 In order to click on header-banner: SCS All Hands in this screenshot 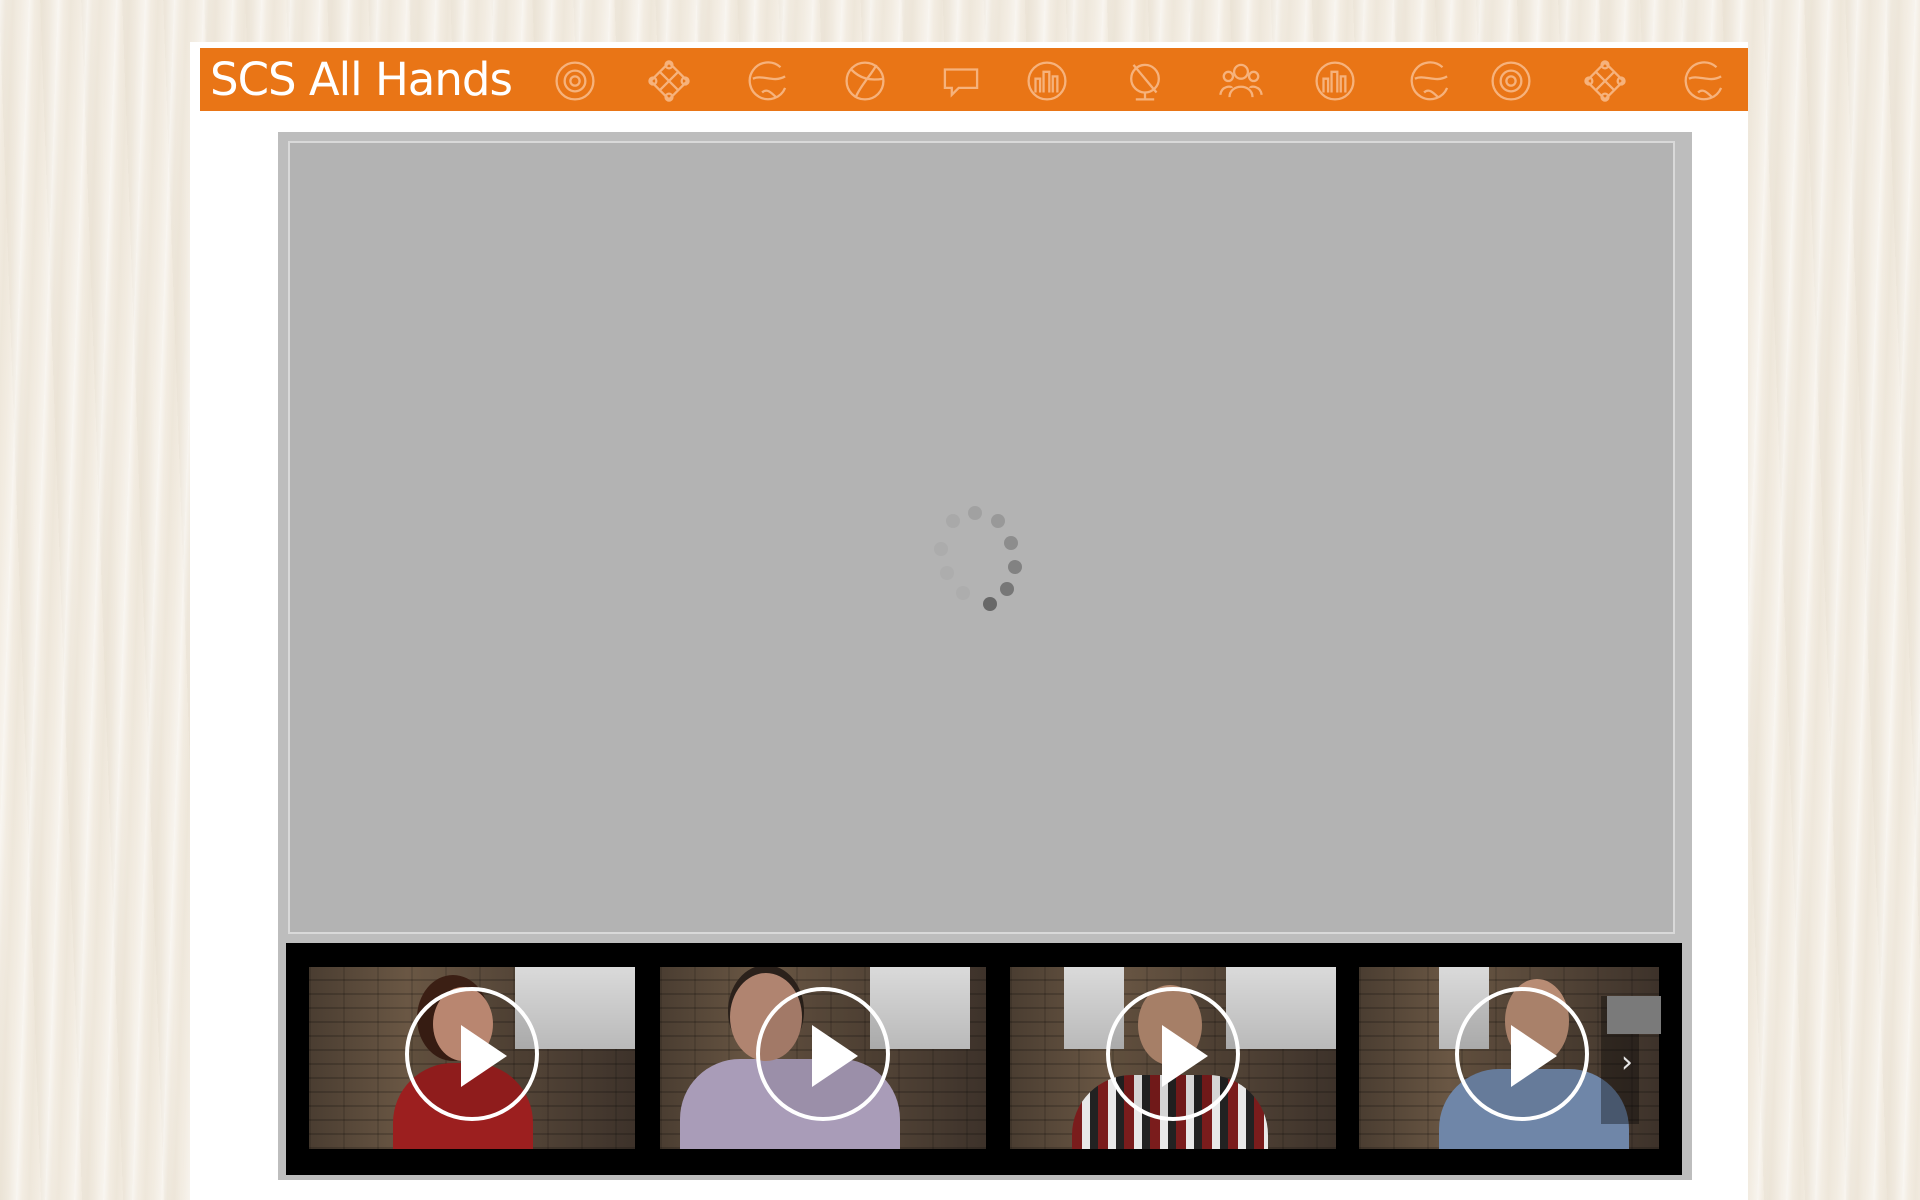, I will do `click(974, 79)`.